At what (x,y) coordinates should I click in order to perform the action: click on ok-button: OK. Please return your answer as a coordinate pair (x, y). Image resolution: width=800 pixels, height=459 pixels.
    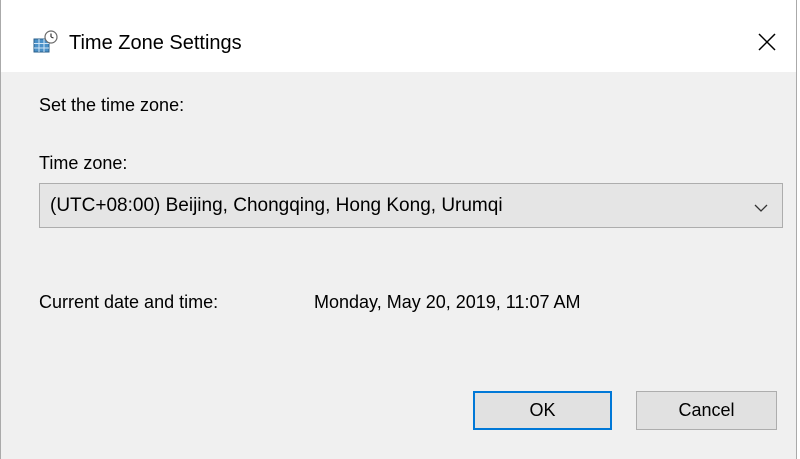
    Looking at the image, I should click on (542, 410).